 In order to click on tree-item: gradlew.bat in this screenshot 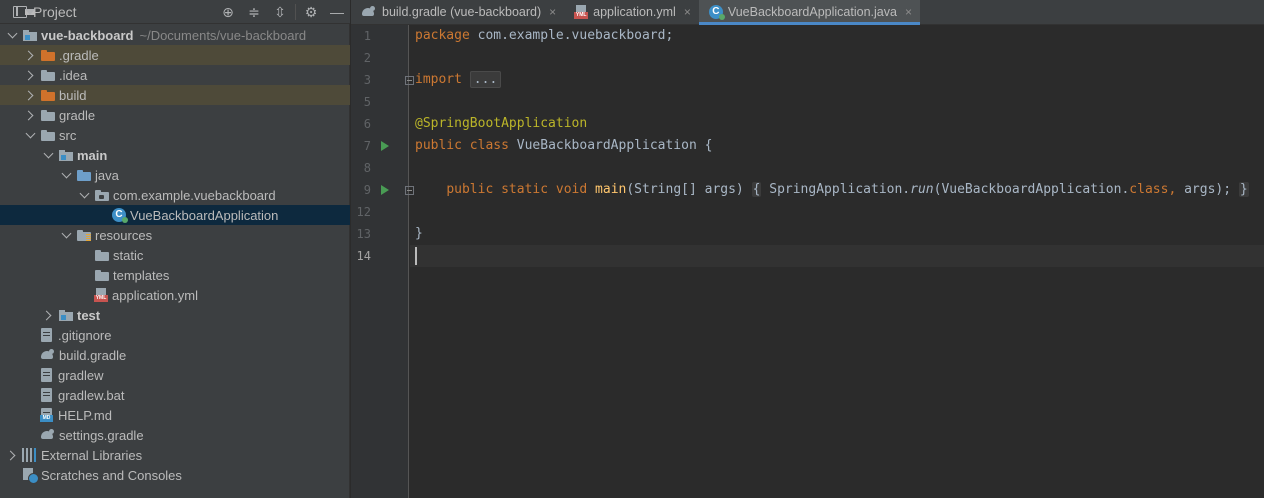, I will do `click(175, 395)`.